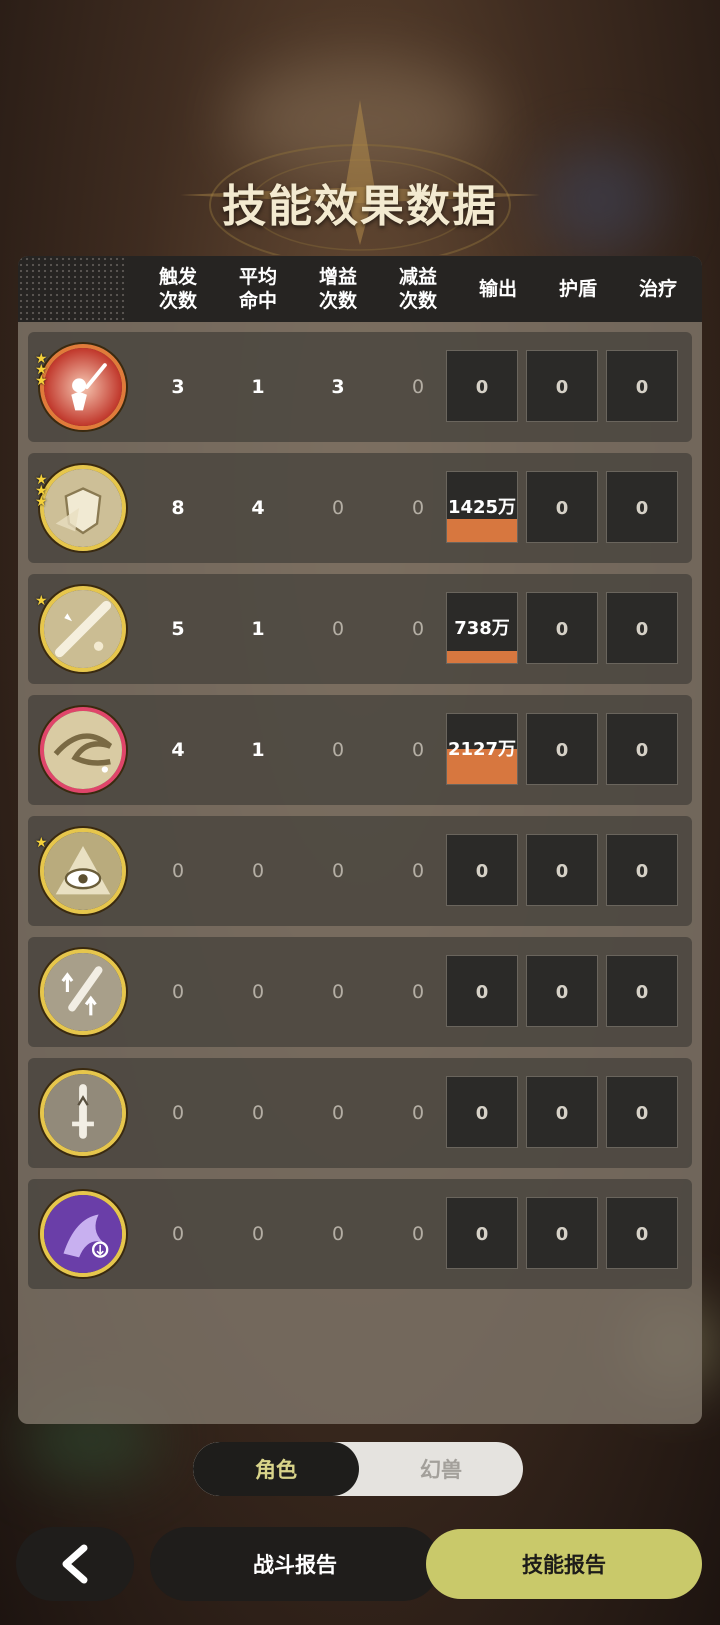 The height and width of the screenshot is (1625, 720). Describe the element at coordinates (178, 508) in the screenshot. I see `stat-trigger: 8` at that location.